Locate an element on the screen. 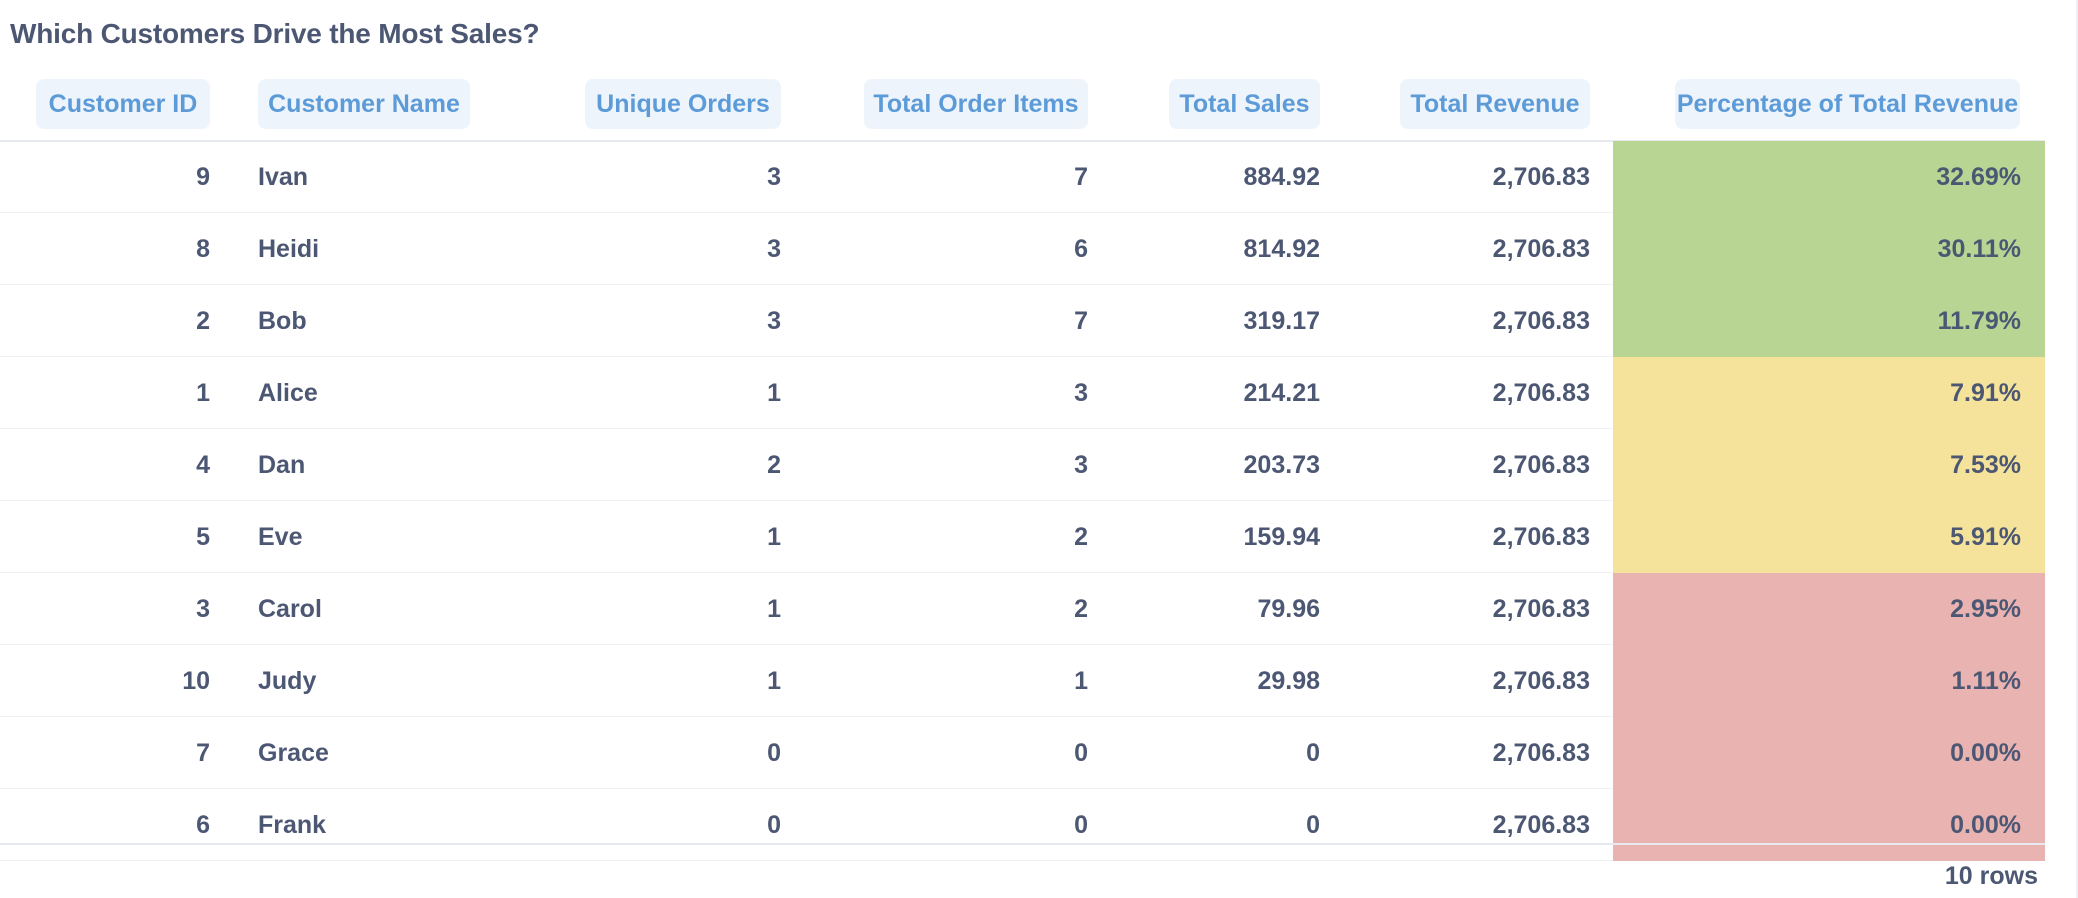 The width and height of the screenshot is (2078, 898). cell-customer-name: Frank is located at coordinates (408, 825).